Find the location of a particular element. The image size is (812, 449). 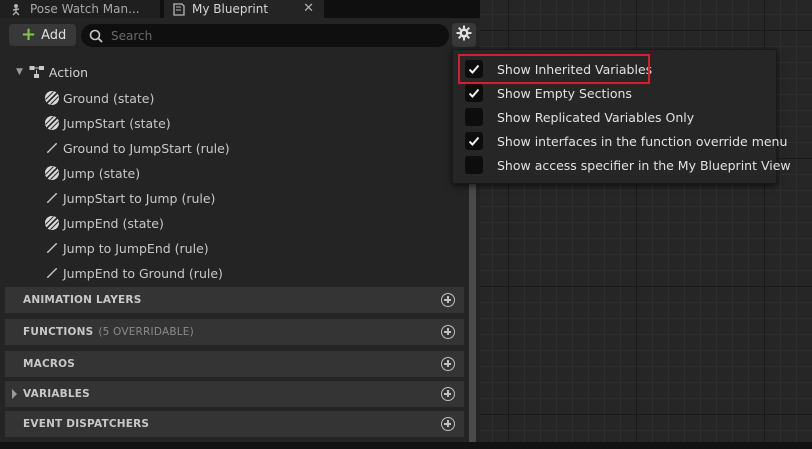

state-machine-icon is located at coordinates (37, 72).